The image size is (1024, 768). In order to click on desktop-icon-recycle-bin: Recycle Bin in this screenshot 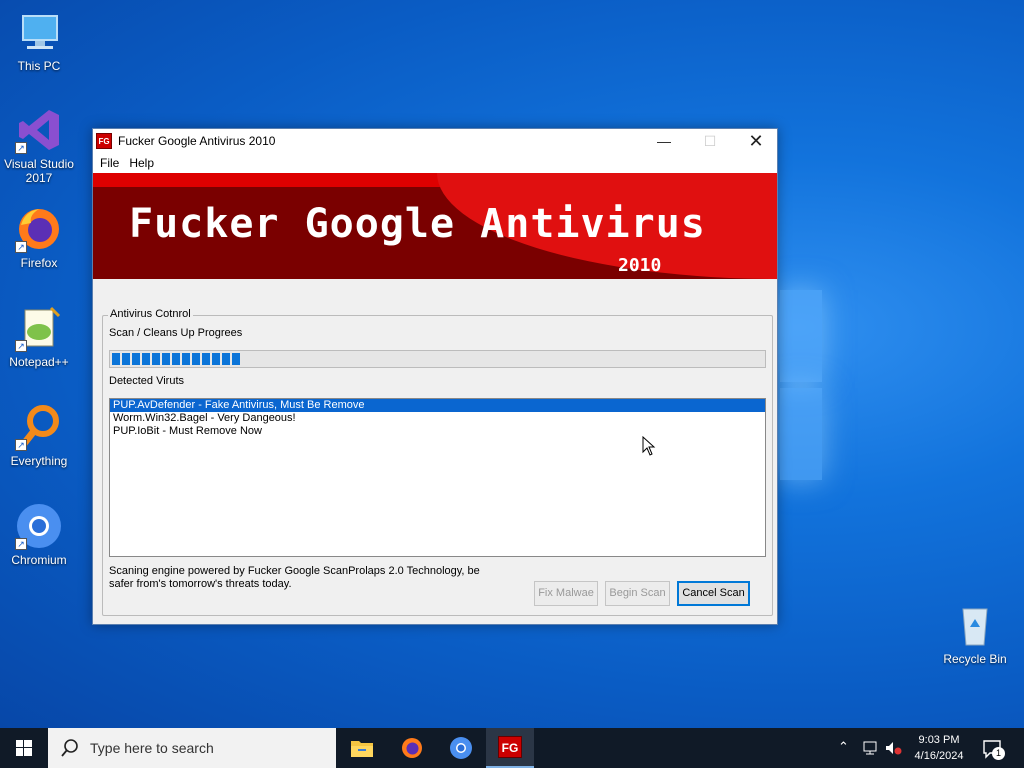, I will do `click(975, 633)`.